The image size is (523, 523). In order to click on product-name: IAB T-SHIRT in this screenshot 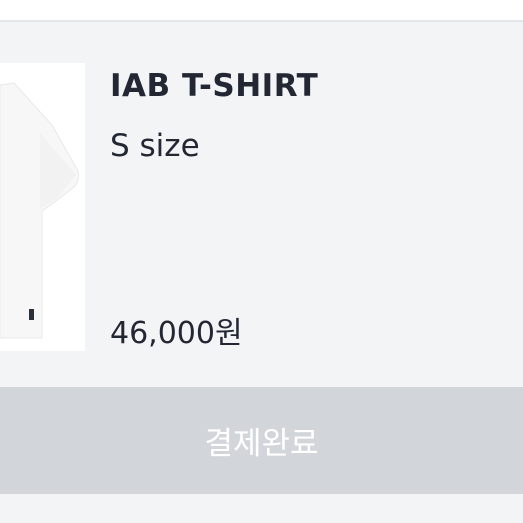, I will do `click(214, 86)`.